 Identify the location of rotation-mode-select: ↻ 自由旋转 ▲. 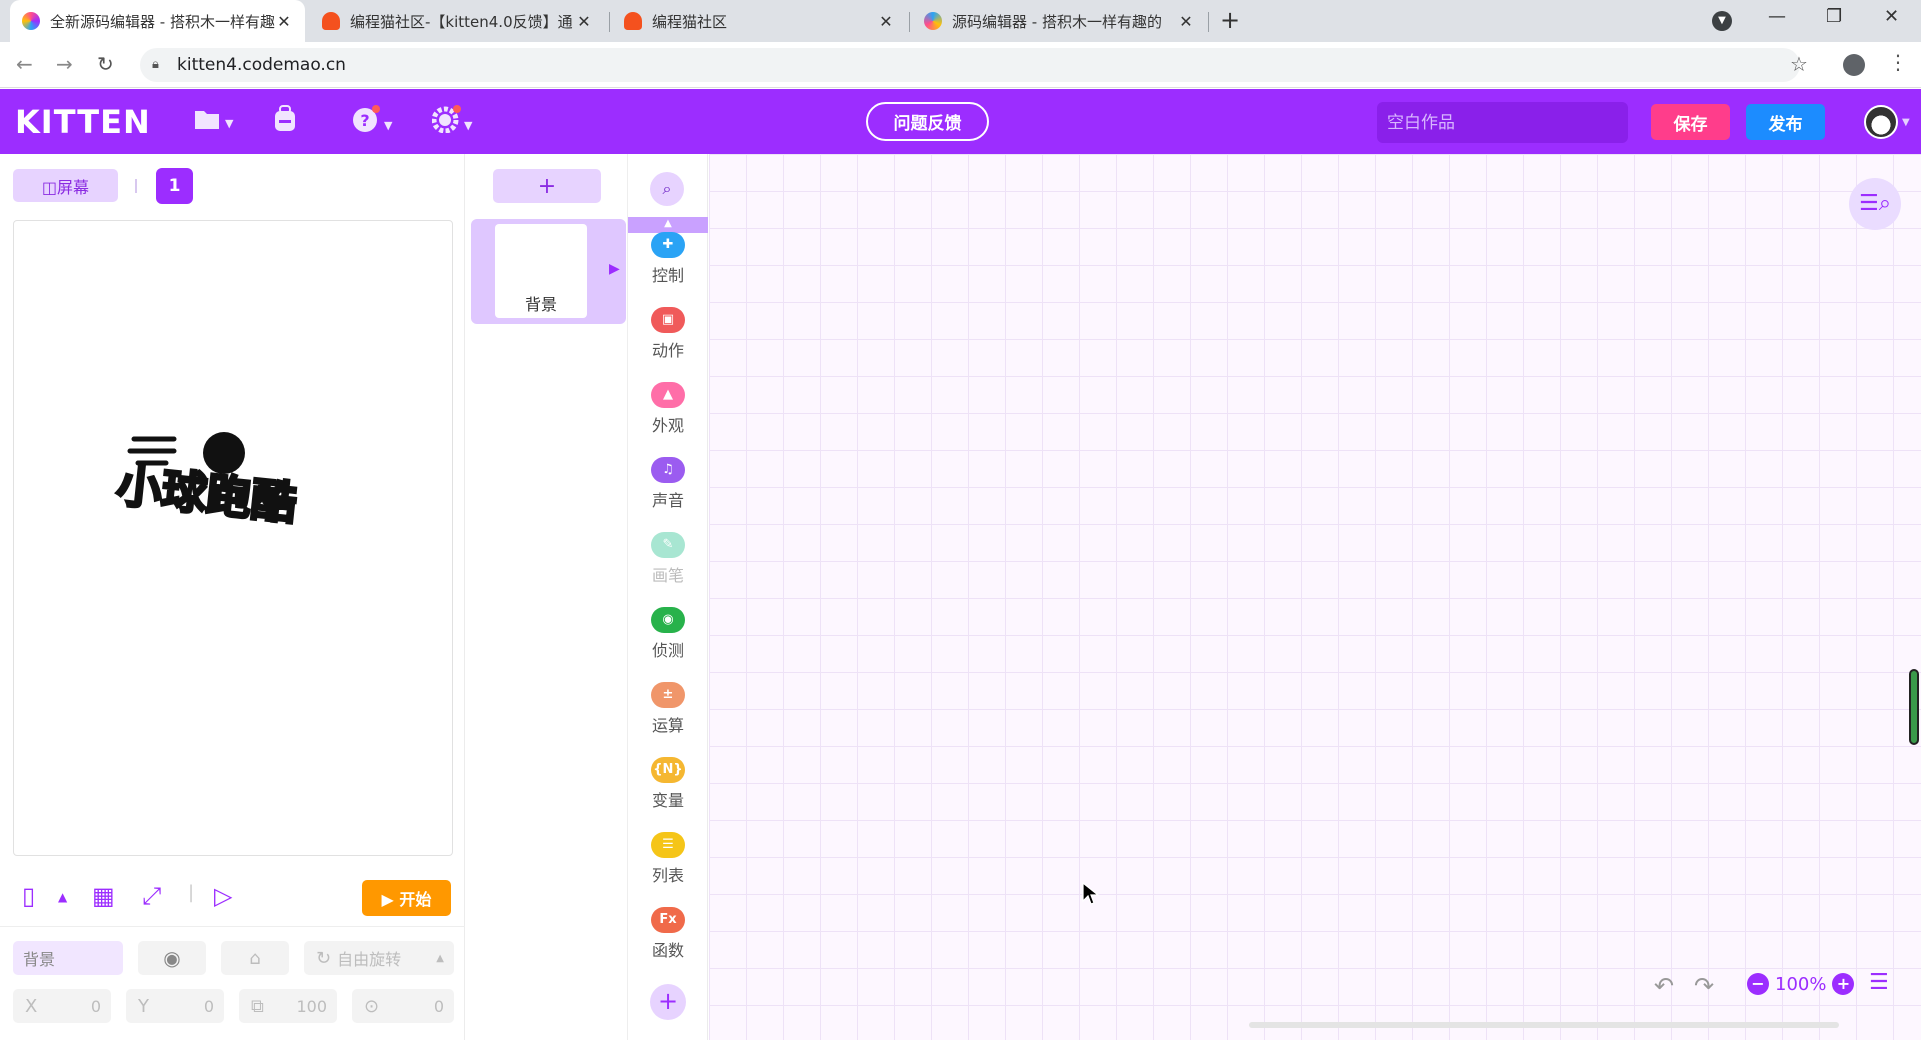
(379, 958).